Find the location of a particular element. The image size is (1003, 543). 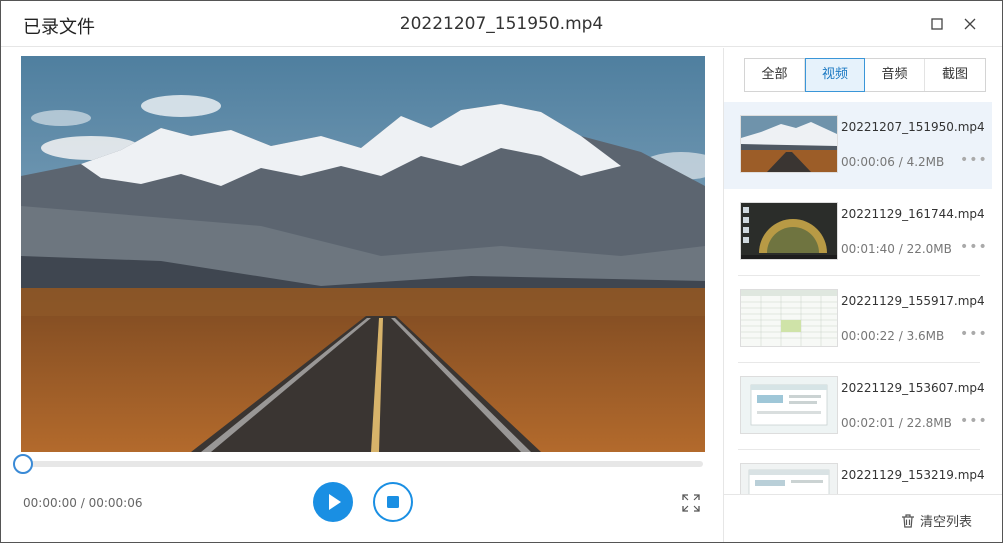

play-button is located at coordinates (333, 502).